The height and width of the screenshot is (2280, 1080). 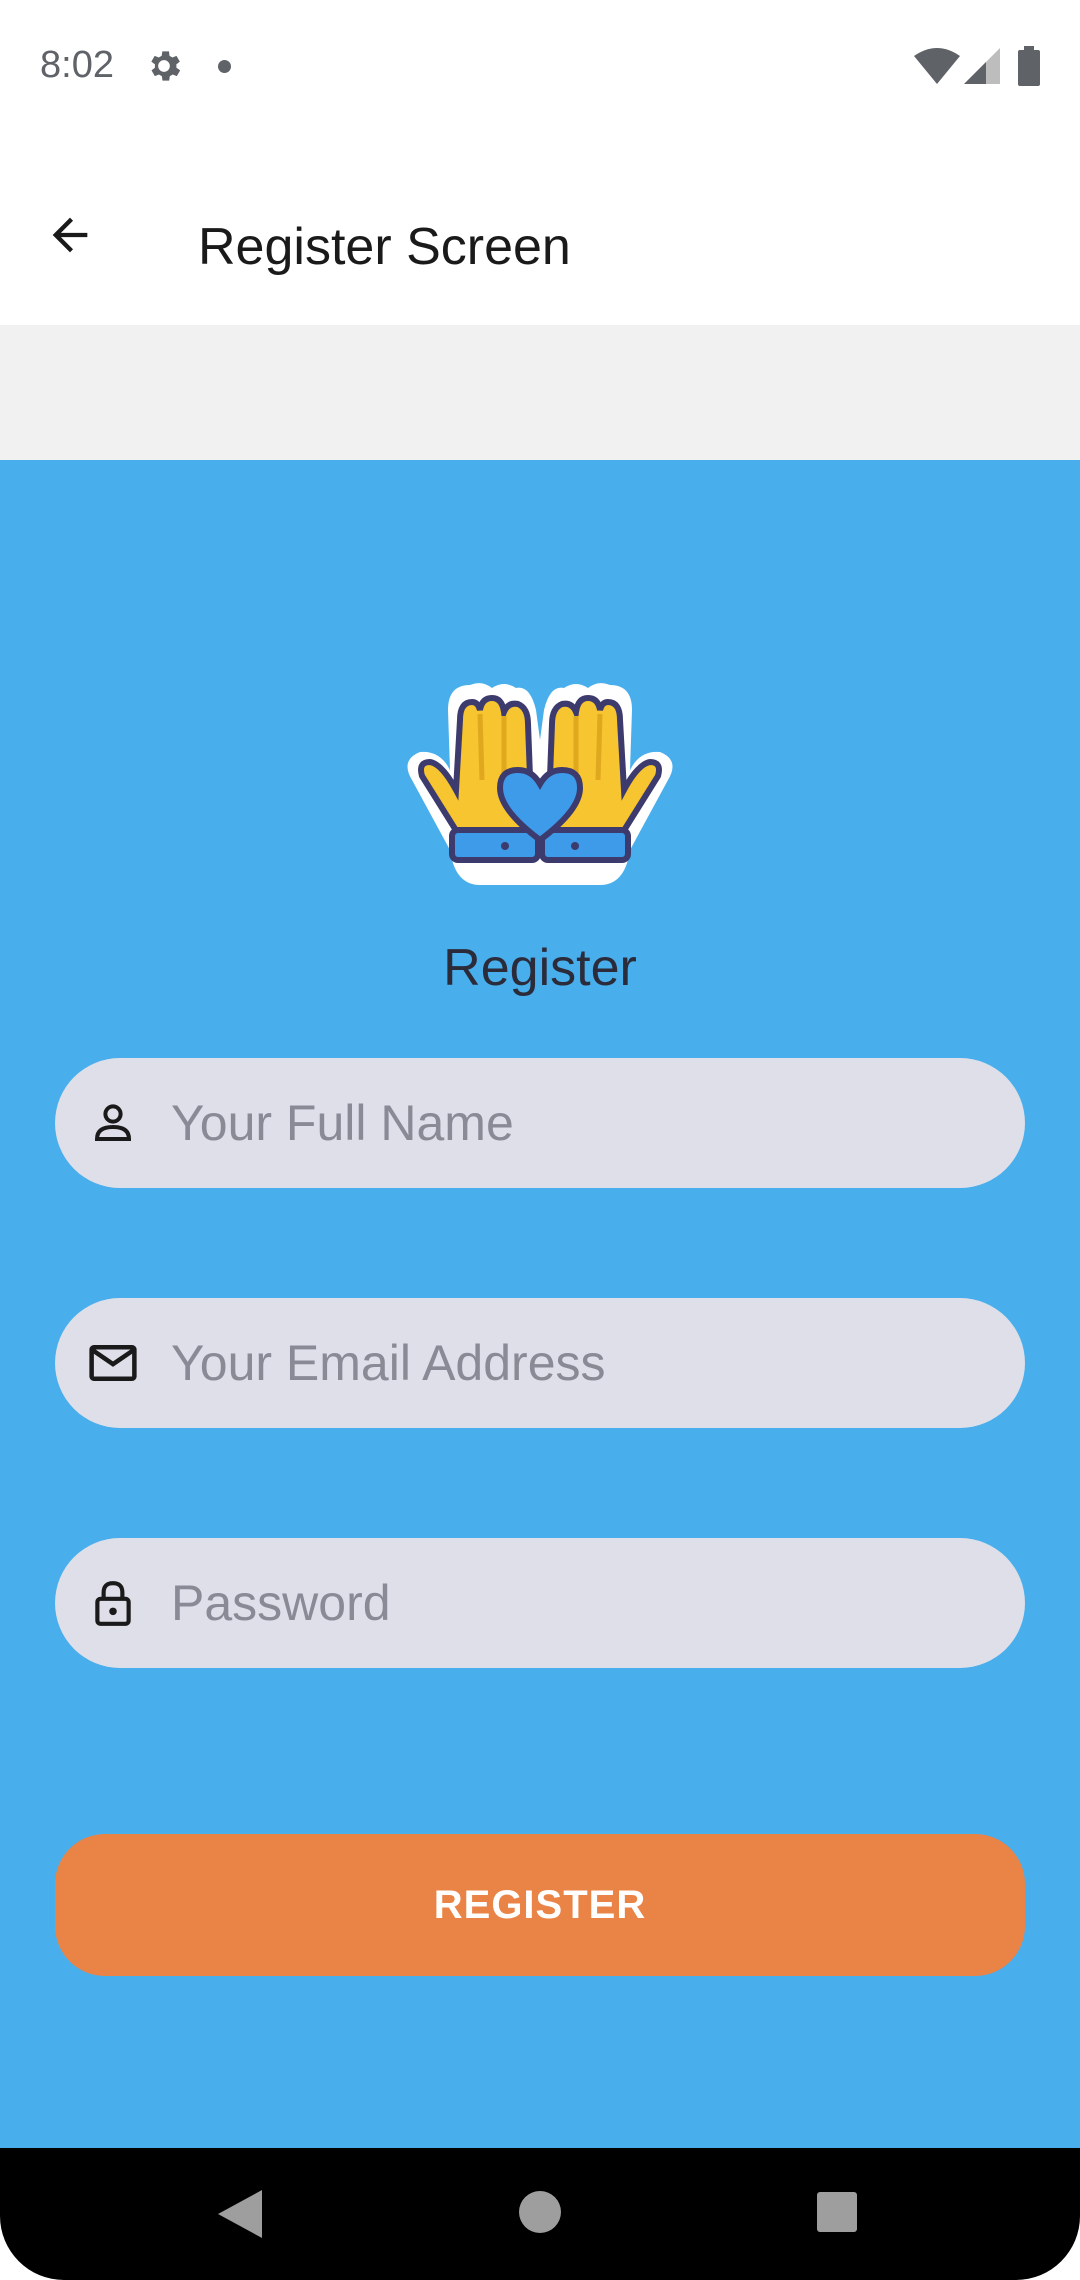 I want to click on lock-icon, so click(x=113, y=1603).